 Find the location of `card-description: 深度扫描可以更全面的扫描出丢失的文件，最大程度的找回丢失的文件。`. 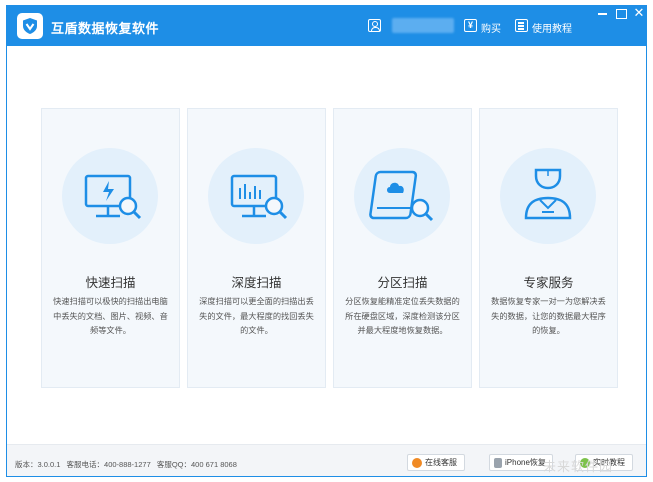

card-description: 深度扫描可以更全面的扫描出丢失的文件，最大程度的找回丢失的文件。 is located at coordinates (256, 316).